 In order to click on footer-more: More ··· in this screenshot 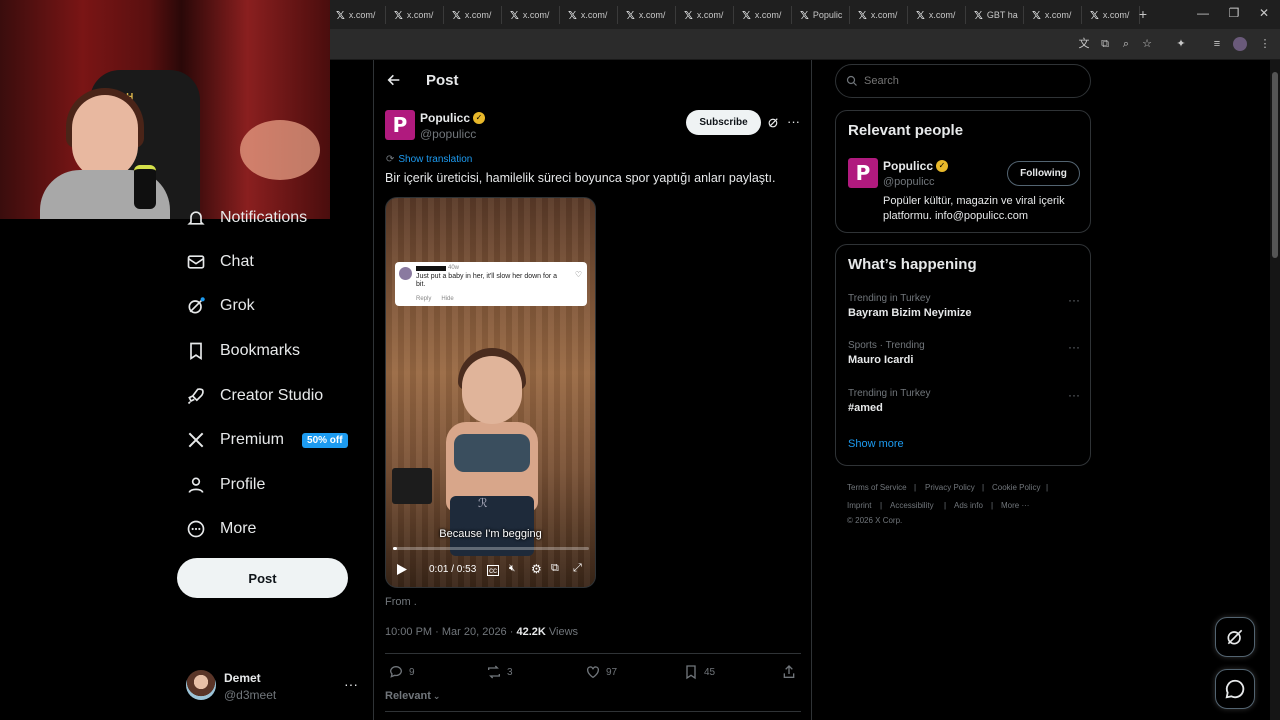, I will do `click(1015, 505)`.